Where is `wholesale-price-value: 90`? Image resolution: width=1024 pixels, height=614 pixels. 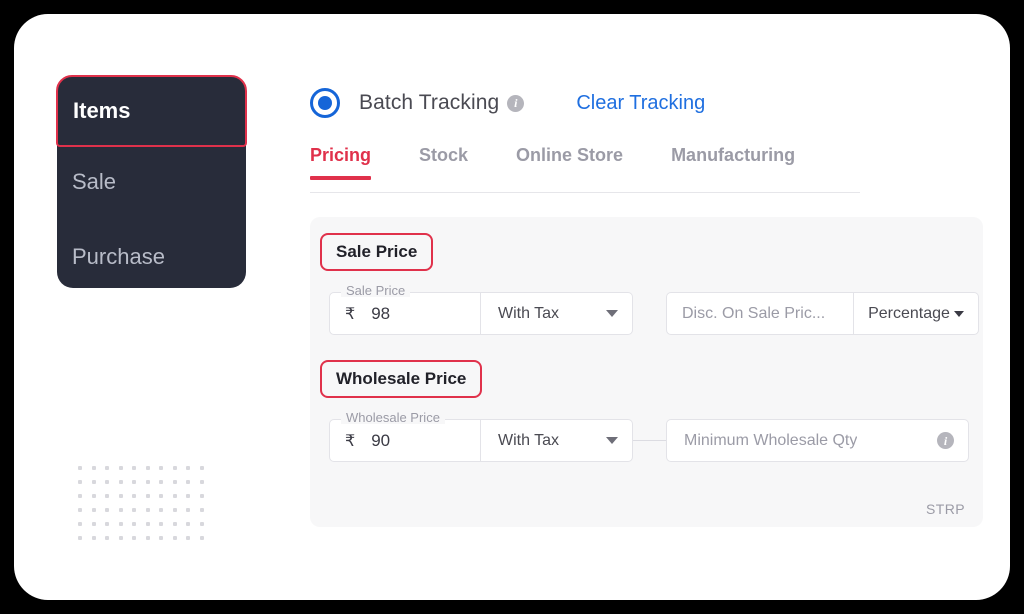
wholesale-price-value: 90 is located at coordinates (381, 440).